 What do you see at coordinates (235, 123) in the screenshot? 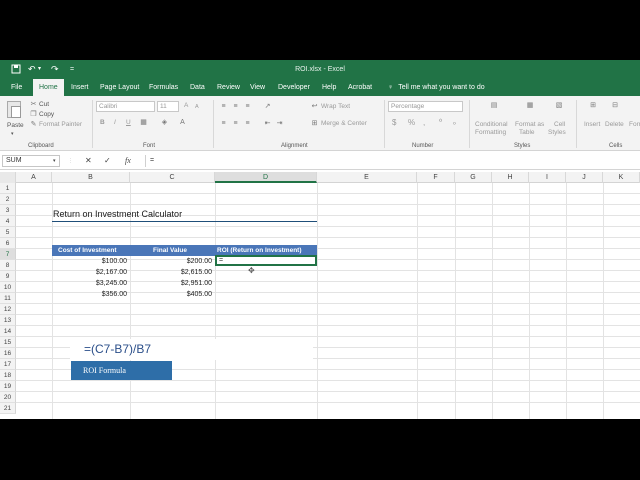
I see `align-center-icon: ≡` at bounding box center [235, 123].